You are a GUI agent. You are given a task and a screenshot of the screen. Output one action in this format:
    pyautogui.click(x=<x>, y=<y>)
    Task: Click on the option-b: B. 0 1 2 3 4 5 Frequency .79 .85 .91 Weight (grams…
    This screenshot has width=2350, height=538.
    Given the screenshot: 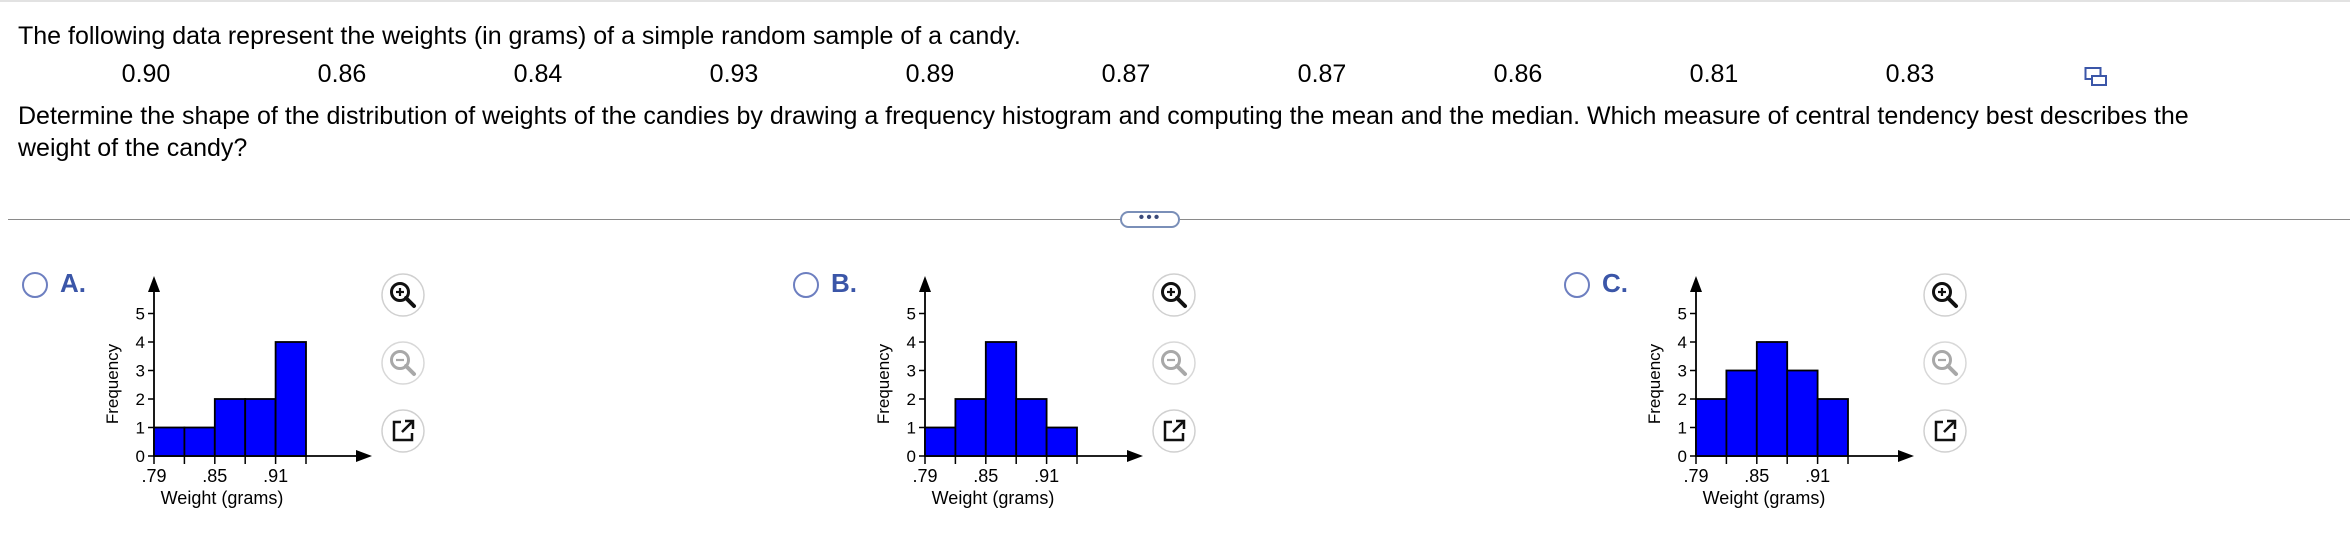 What is the action you would take?
    pyautogui.click(x=1033, y=392)
    